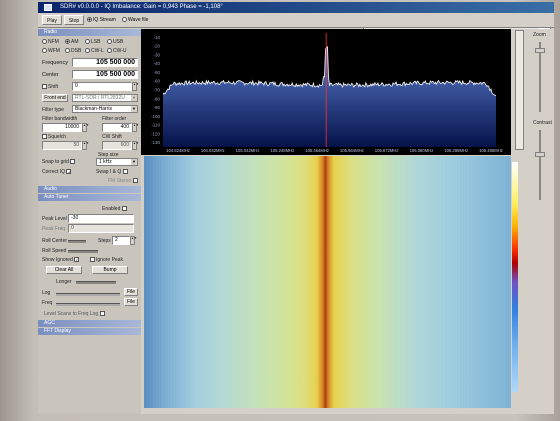 Image resolution: width=560 pixels, height=421 pixels. Describe the element at coordinates (491, 150) in the screenshot. I see `x-tick-label: 106.488MHz` at that location.